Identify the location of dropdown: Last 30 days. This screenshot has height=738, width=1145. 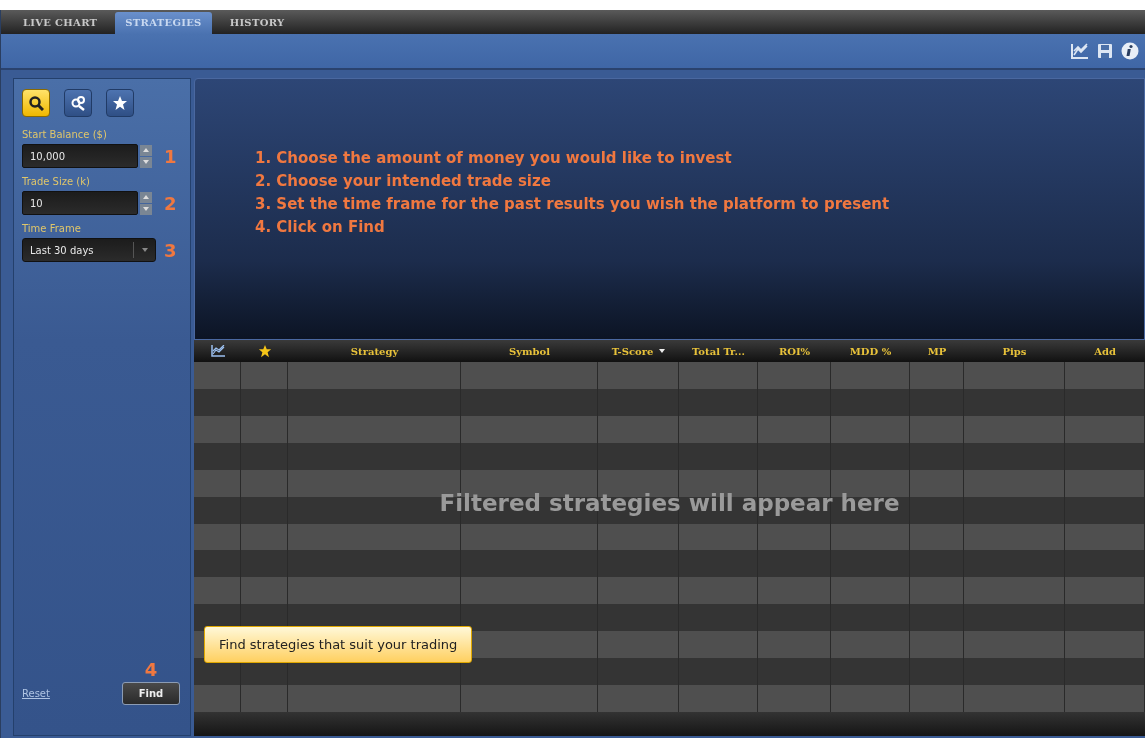
(89, 250).